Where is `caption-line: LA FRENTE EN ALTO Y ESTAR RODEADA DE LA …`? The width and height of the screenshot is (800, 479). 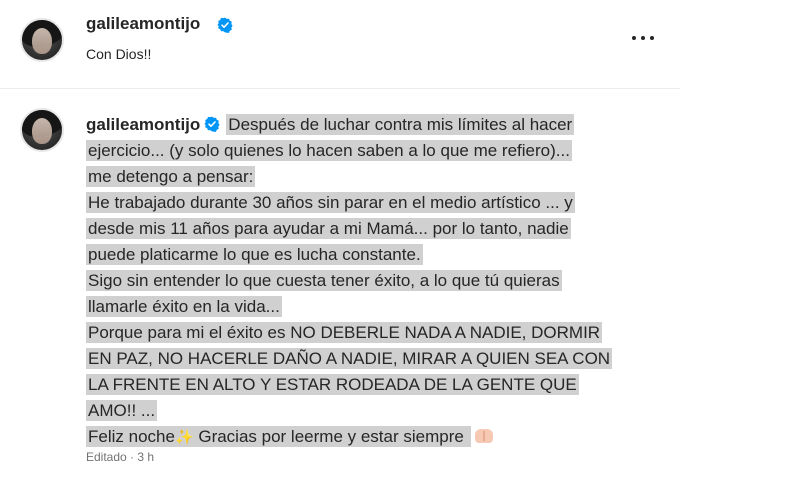 caption-line: LA FRENTE EN ALTO Y ESTAR RODEADA DE LA … is located at coordinates (381, 385).